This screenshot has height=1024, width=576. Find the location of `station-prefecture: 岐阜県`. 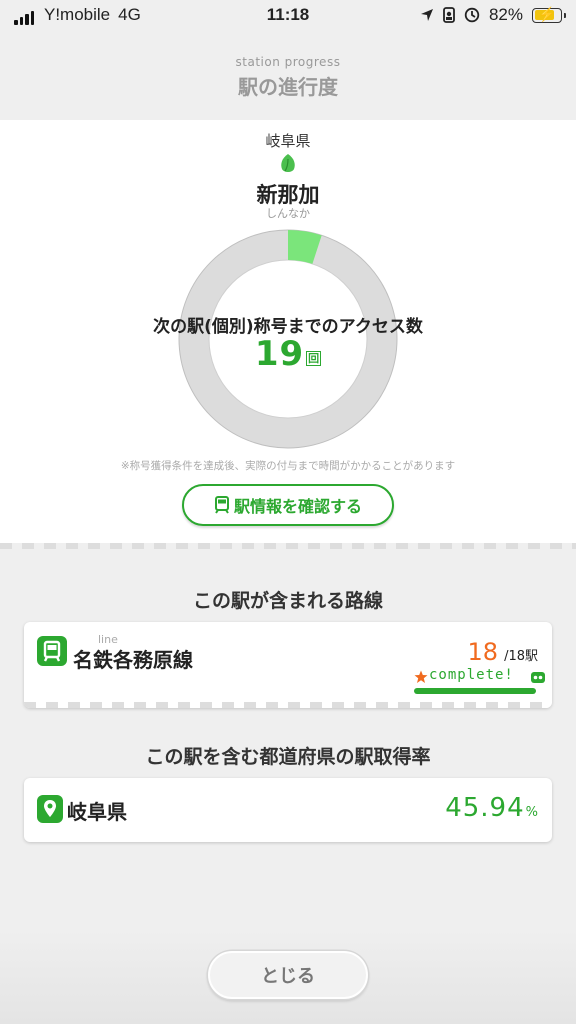

station-prefecture: 岐阜県 is located at coordinates (288, 141).